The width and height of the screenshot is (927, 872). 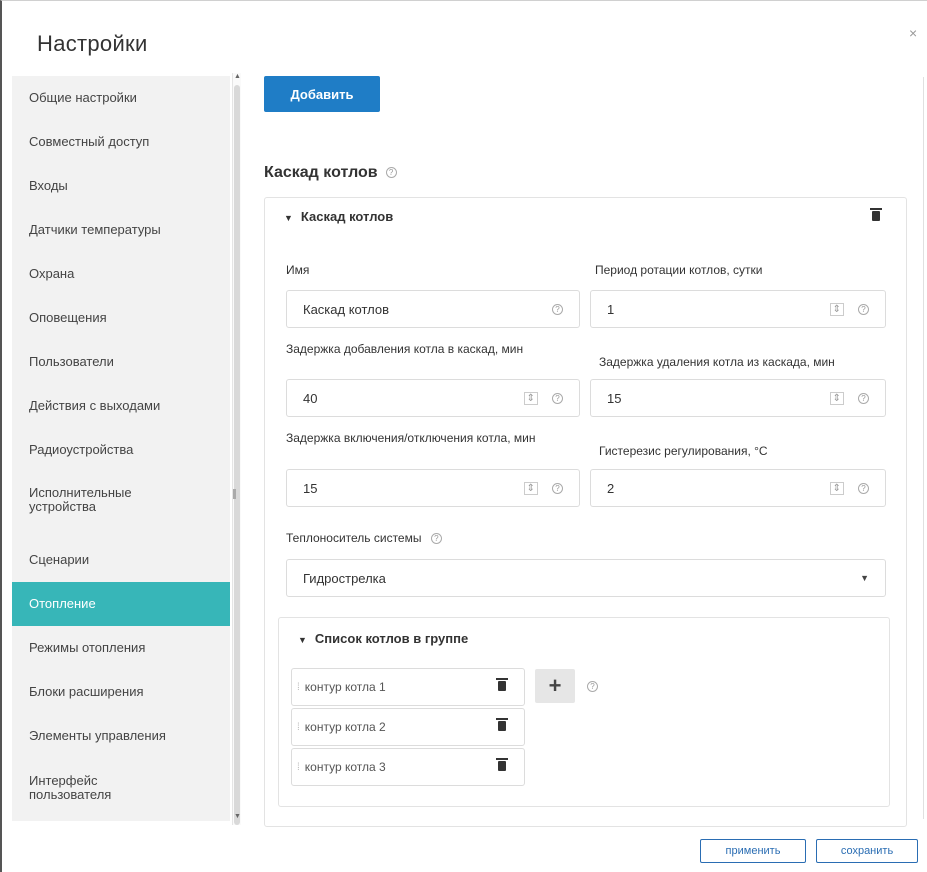 What do you see at coordinates (433, 488) in the screenshot?
I see `onoff-delay-input: 15 ⇕ ?` at bounding box center [433, 488].